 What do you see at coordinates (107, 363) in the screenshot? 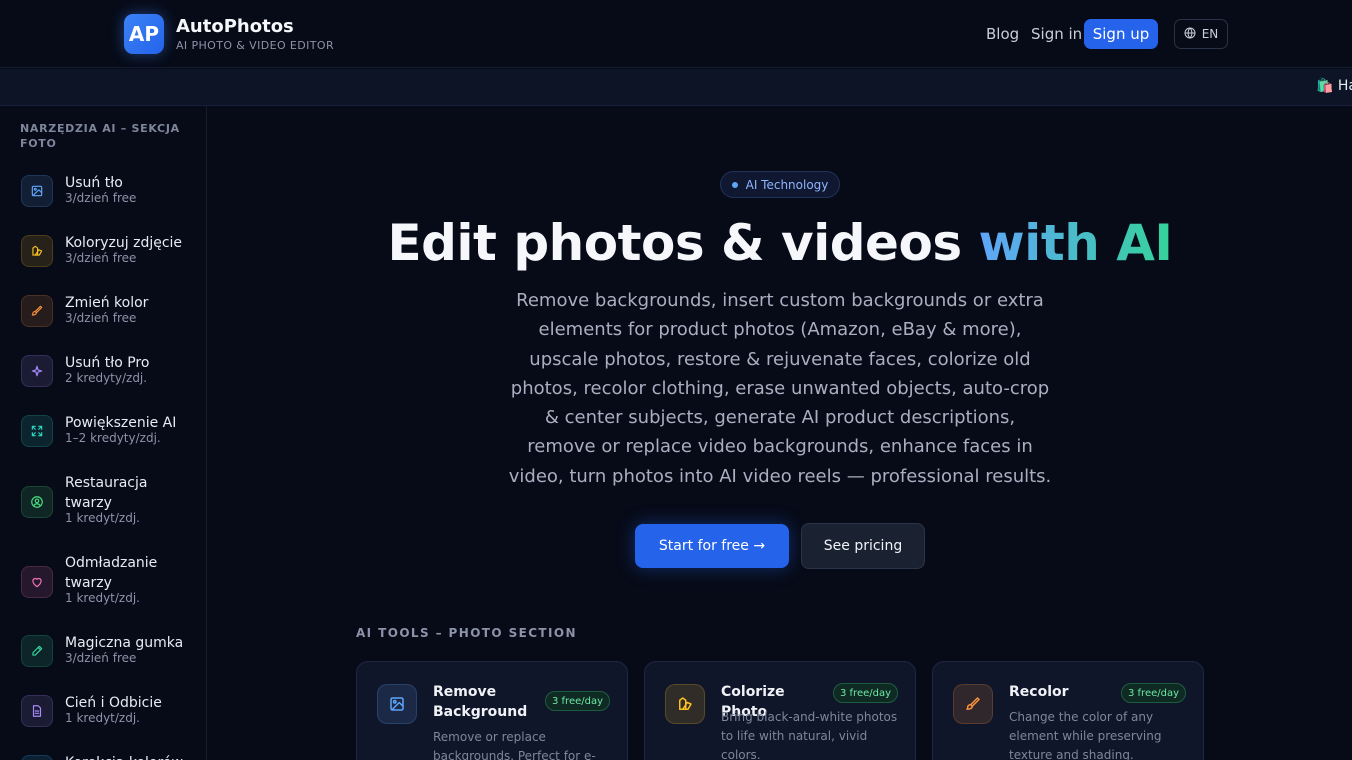
I see `sidebar-item-label: Usuń tło Pro` at bounding box center [107, 363].